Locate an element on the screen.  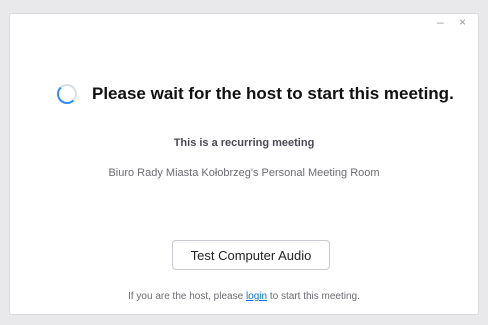
host-login-prefix: If you are the host, please is located at coordinates (187, 296).